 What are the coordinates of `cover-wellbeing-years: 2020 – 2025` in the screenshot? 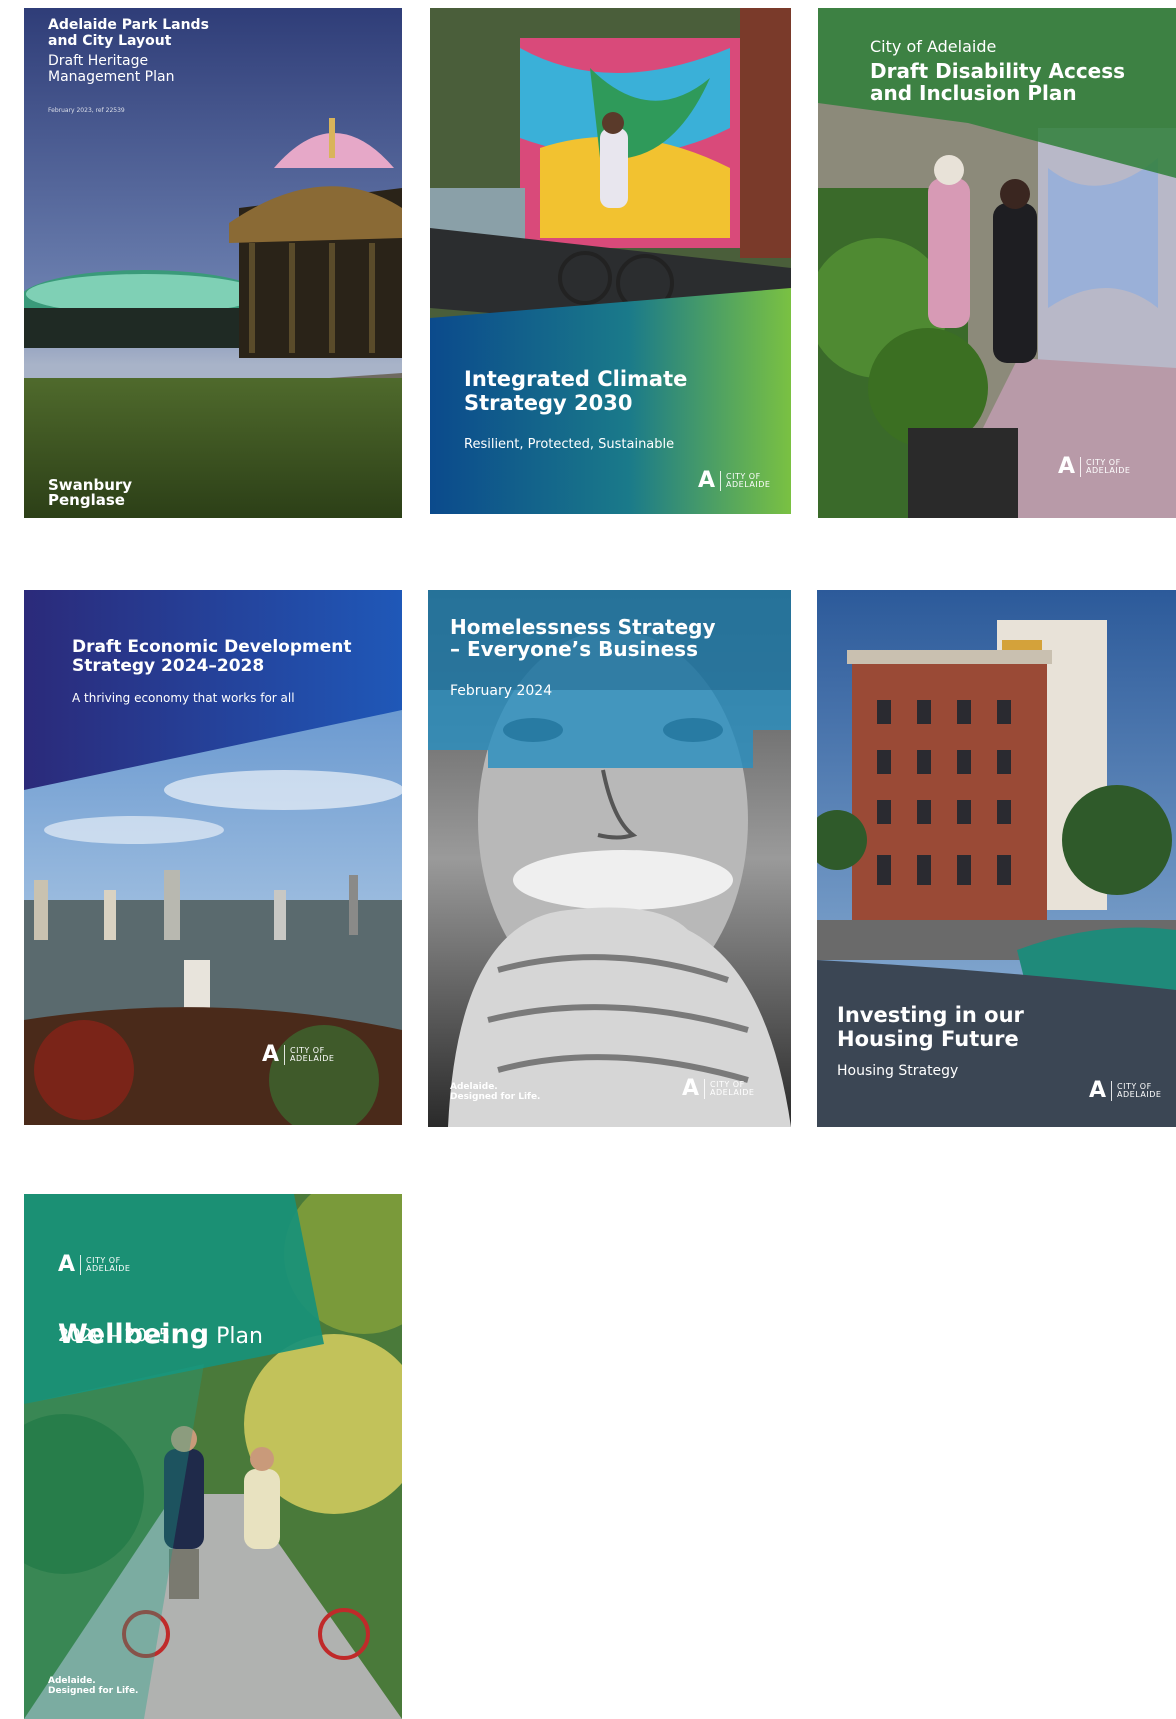 It's located at (114, 1335).